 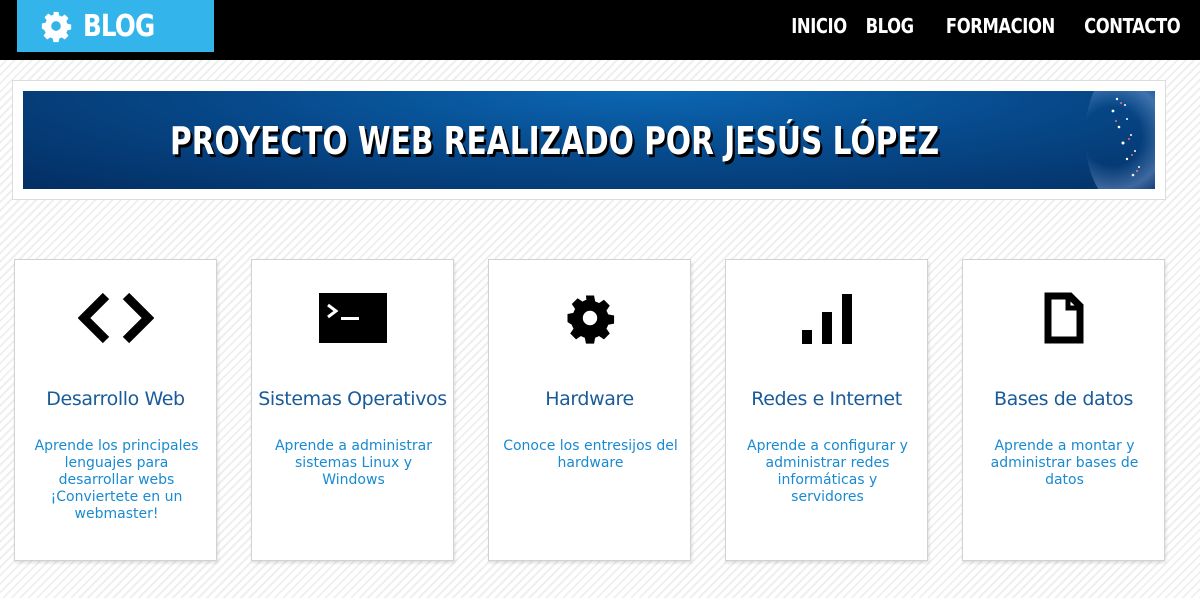 What do you see at coordinates (119, 26) in the screenshot?
I see `logo-text: BLOG` at bounding box center [119, 26].